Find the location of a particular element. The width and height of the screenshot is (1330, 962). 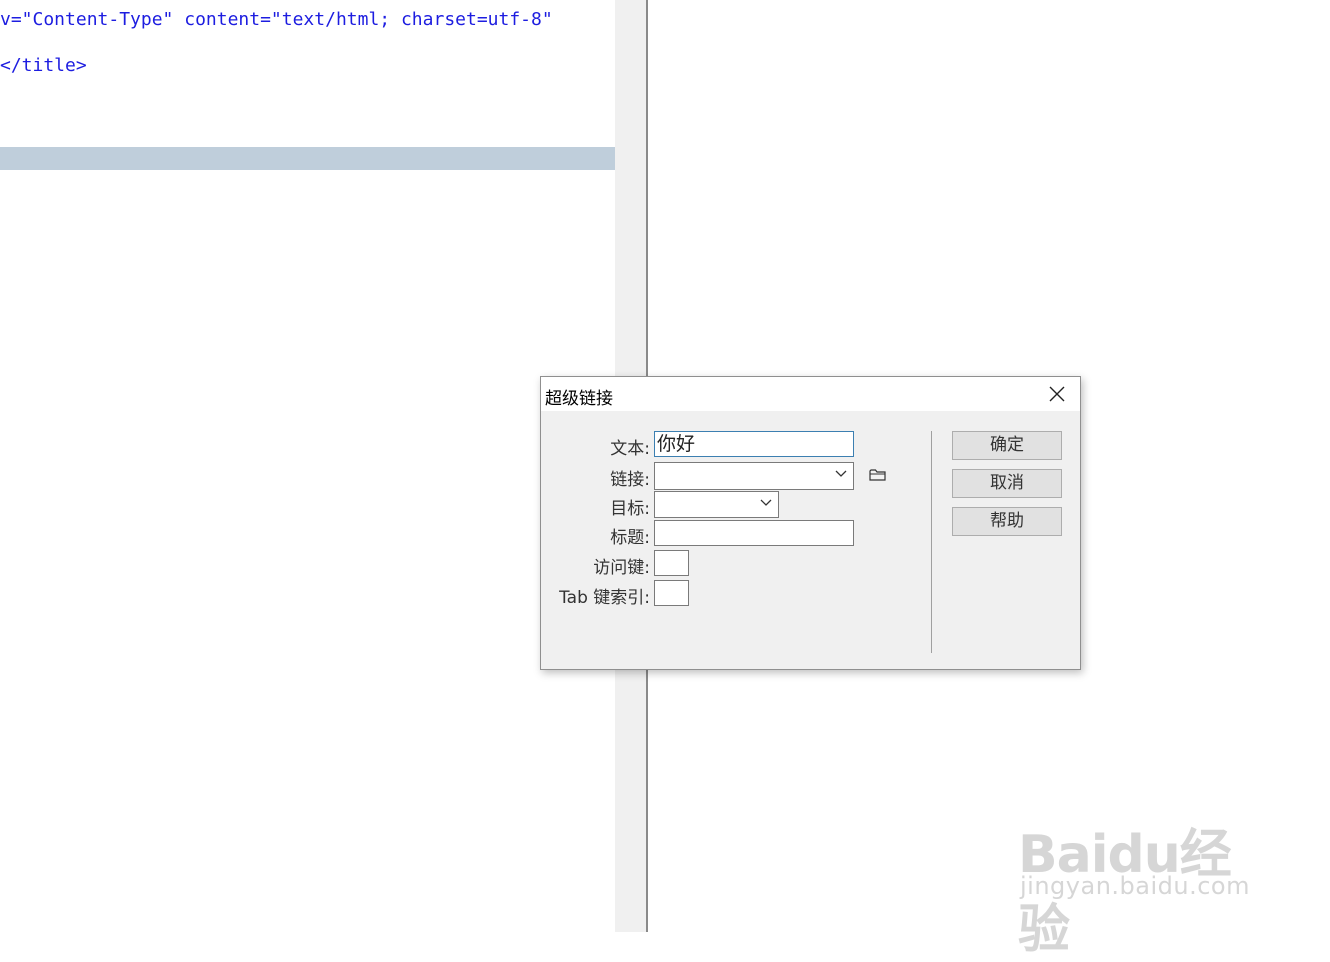

dialog-separator is located at coordinates (931, 542).